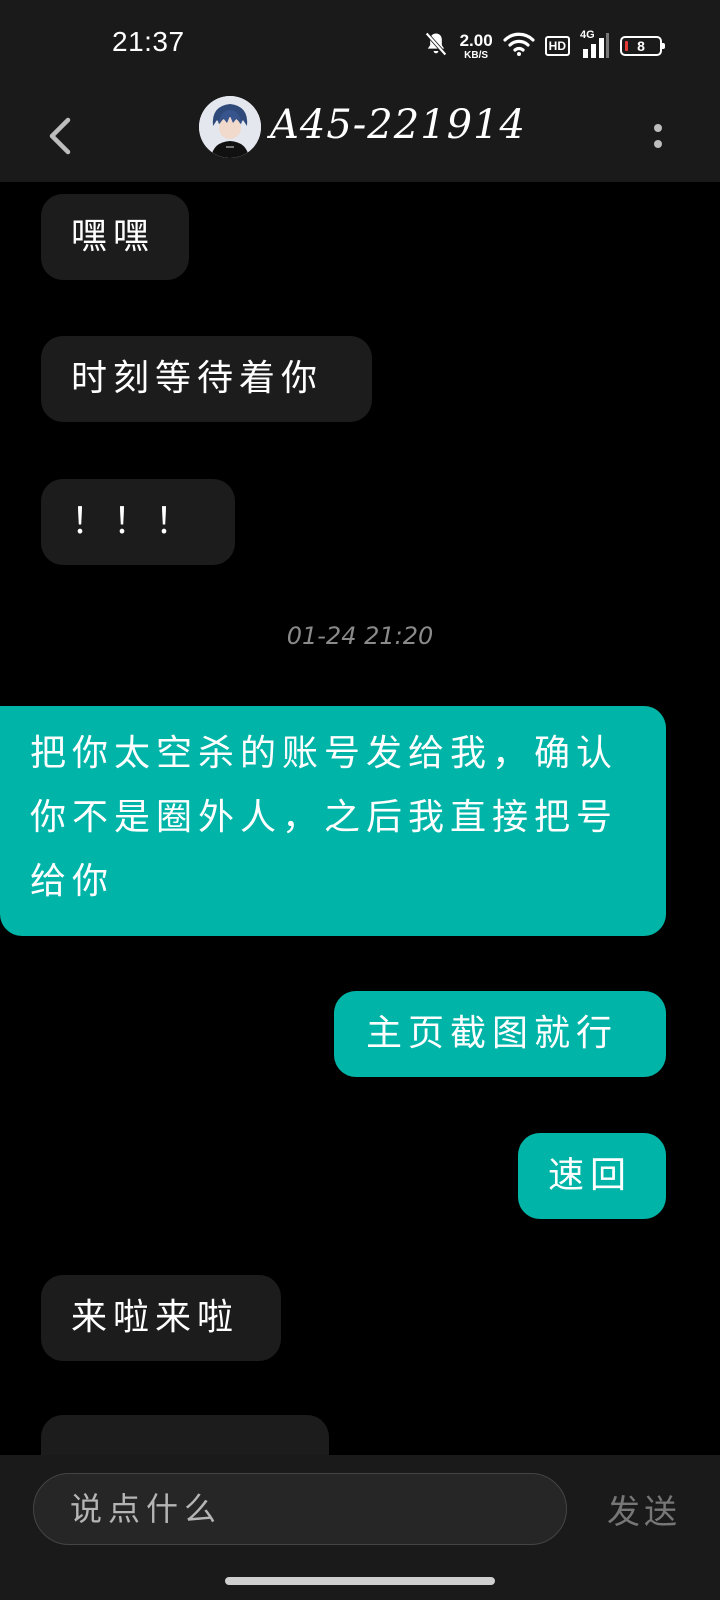  I want to click on message-bubble-incoming: 时刻等待着你, so click(206, 379).